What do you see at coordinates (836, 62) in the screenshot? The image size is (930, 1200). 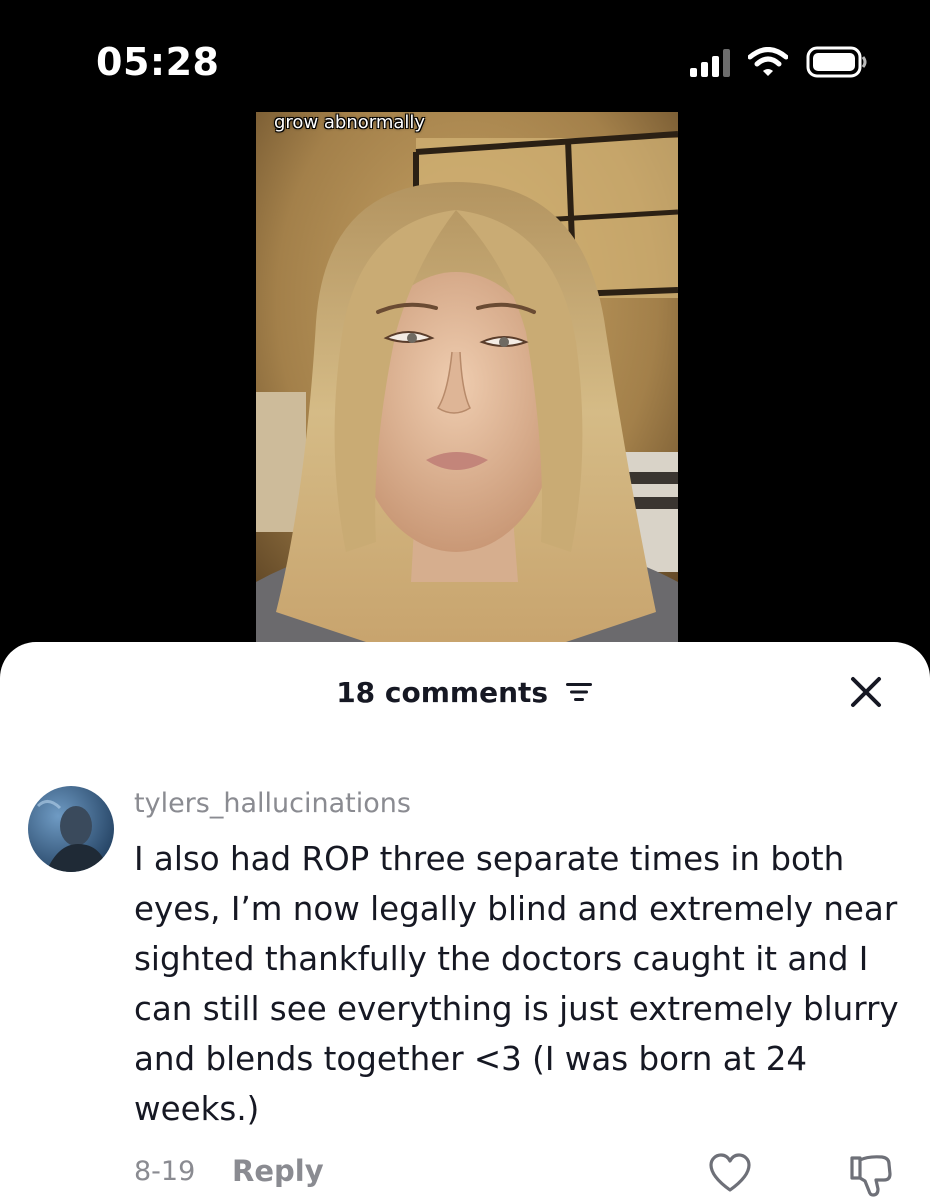 I see `battery-icon` at bounding box center [836, 62].